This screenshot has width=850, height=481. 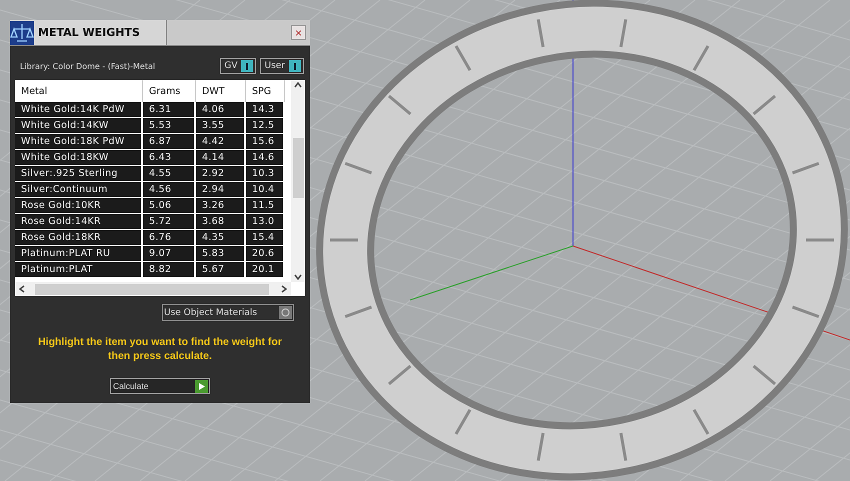 What do you see at coordinates (238, 66) in the screenshot?
I see `toggle-switch: GV` at bounding box center [238, 66].